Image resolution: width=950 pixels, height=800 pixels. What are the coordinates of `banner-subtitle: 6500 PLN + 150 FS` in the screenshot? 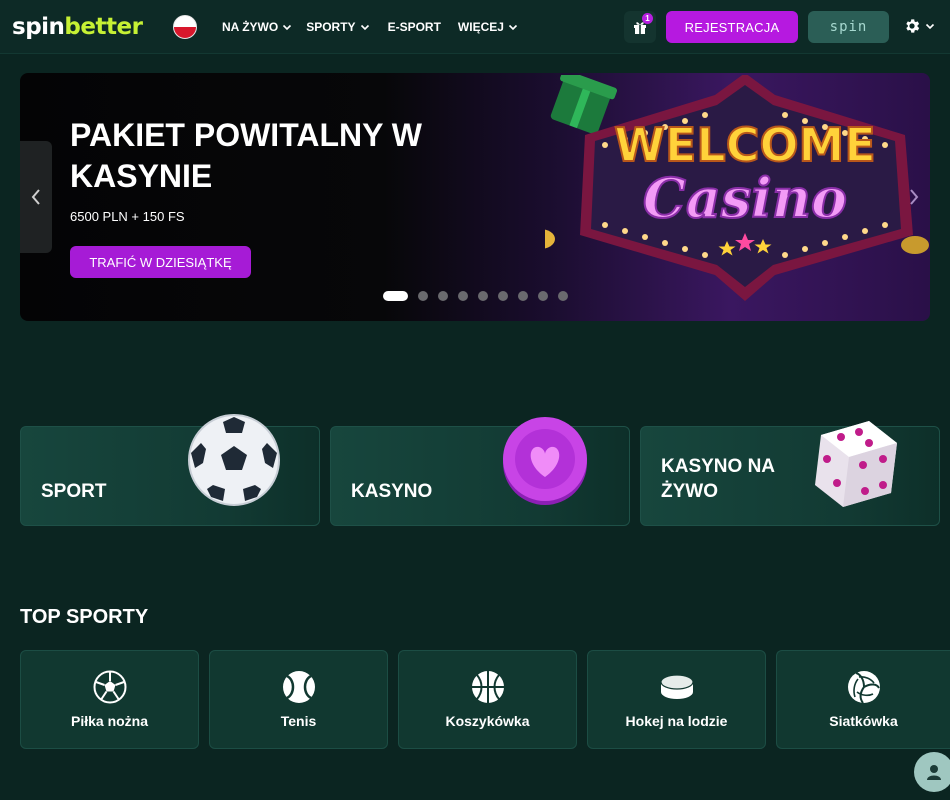 It's located at (127, 216).